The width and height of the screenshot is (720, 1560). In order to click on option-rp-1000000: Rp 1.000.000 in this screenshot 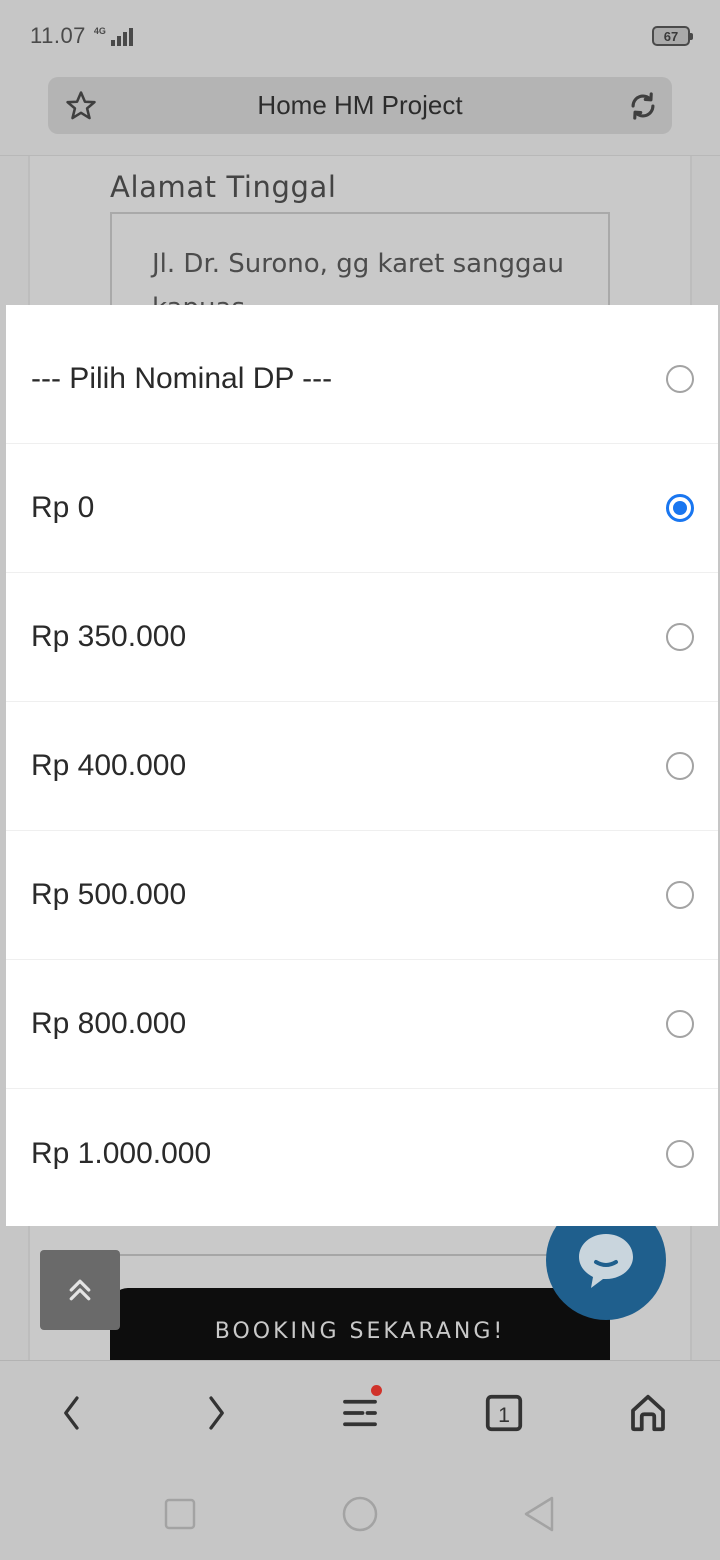, I will do `click(362, 1153)`.